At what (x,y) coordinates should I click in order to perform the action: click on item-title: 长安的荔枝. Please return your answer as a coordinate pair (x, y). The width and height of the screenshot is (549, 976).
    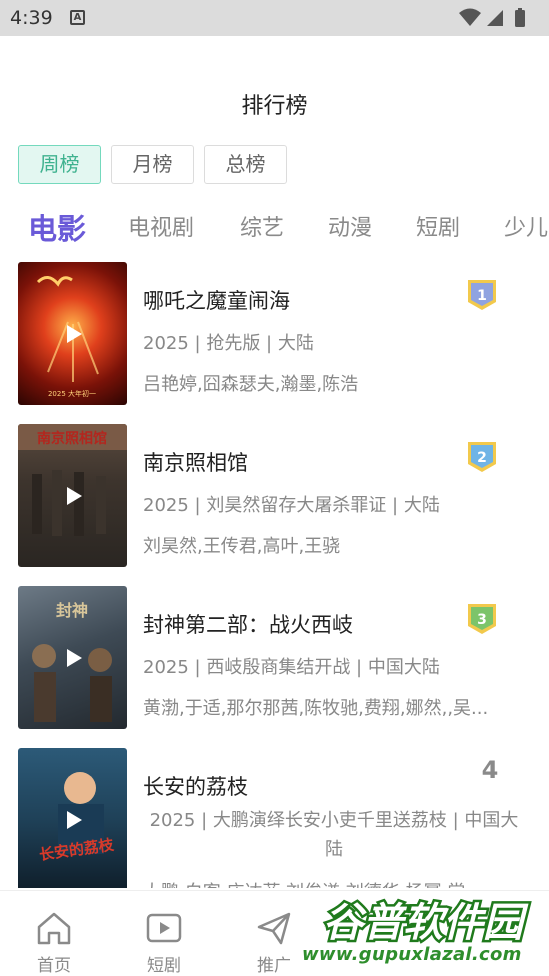
    Looking at the image, I should click on (195, 787).